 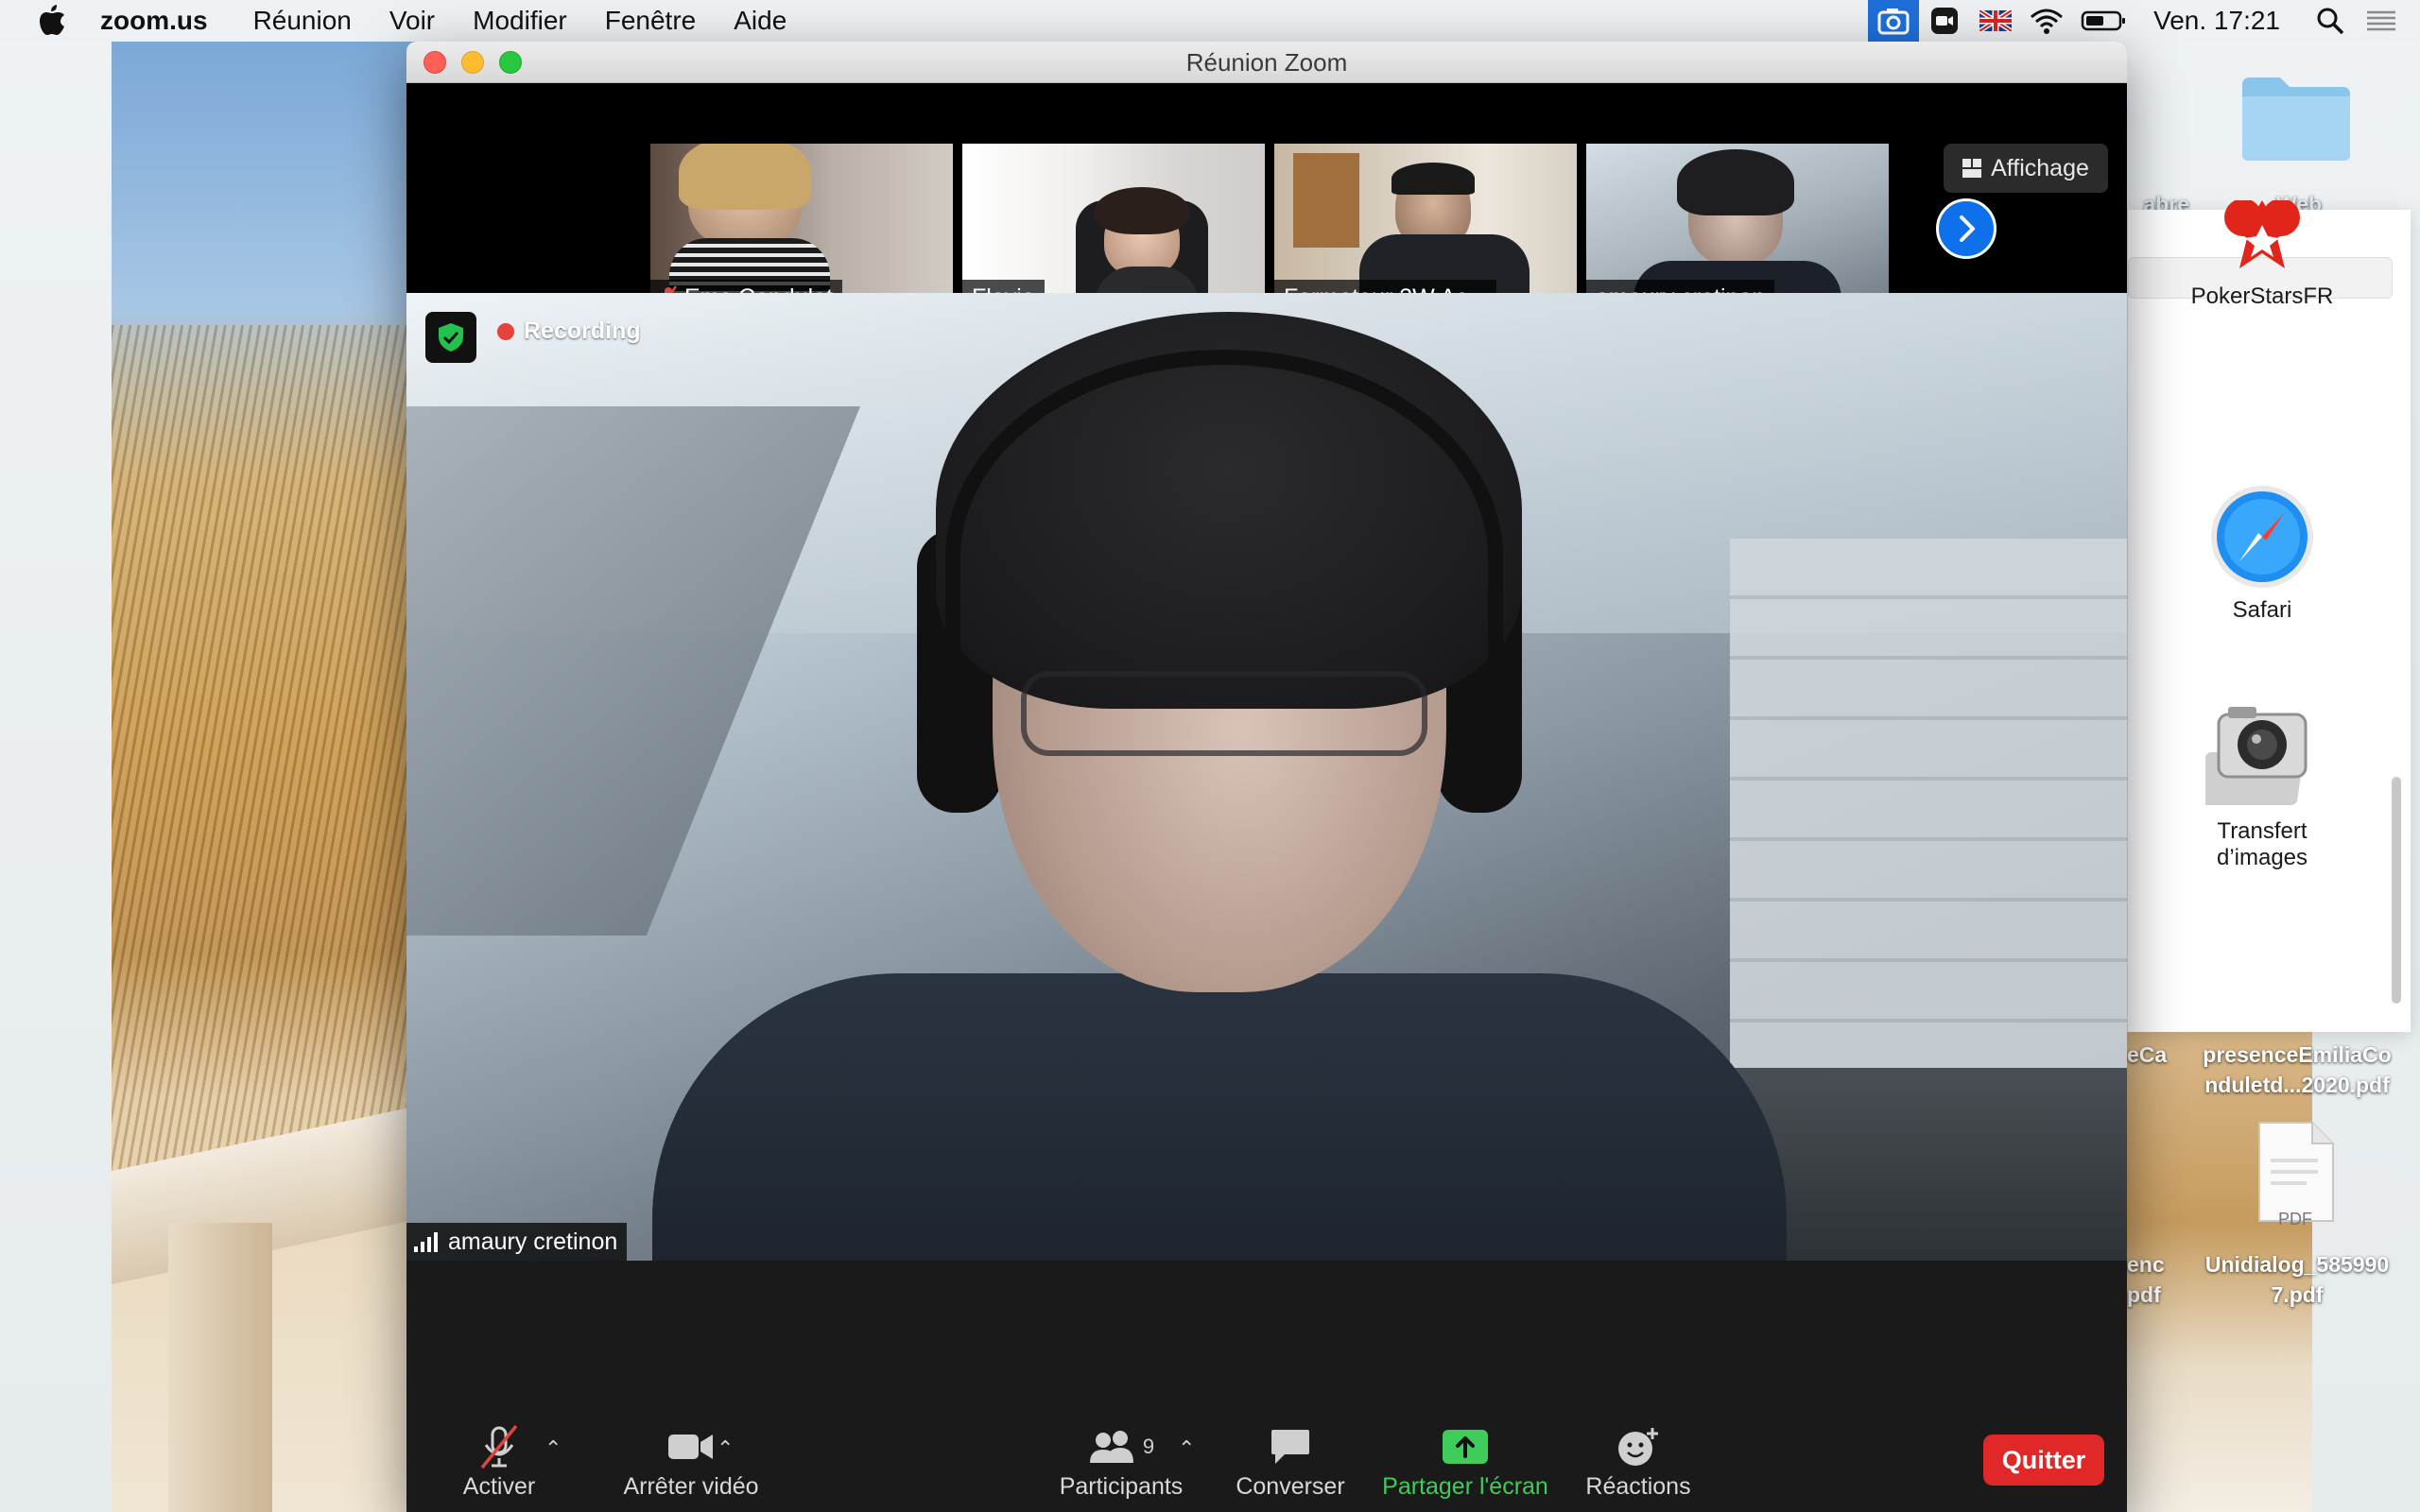 What do you see at coordinates (1186, 1448) in the screenshot?
I see `participants-options-caret-icon: ⌃` at bounding box center [1186, 1448].